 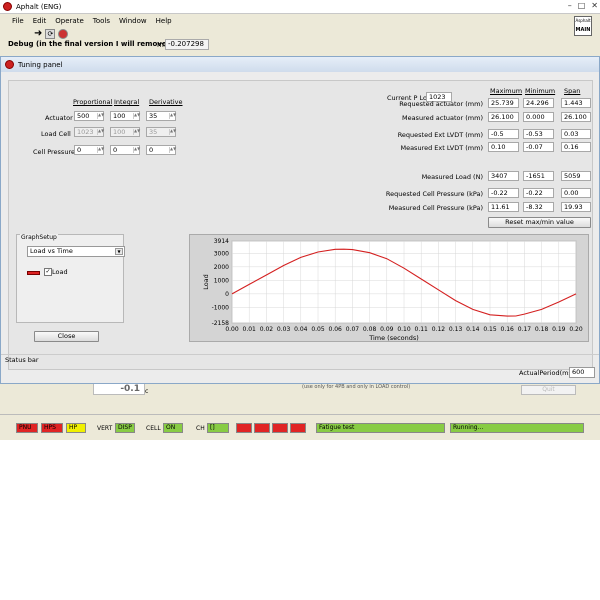 I want to click on logo-text: Asphalt, so click(x=583, y=20).